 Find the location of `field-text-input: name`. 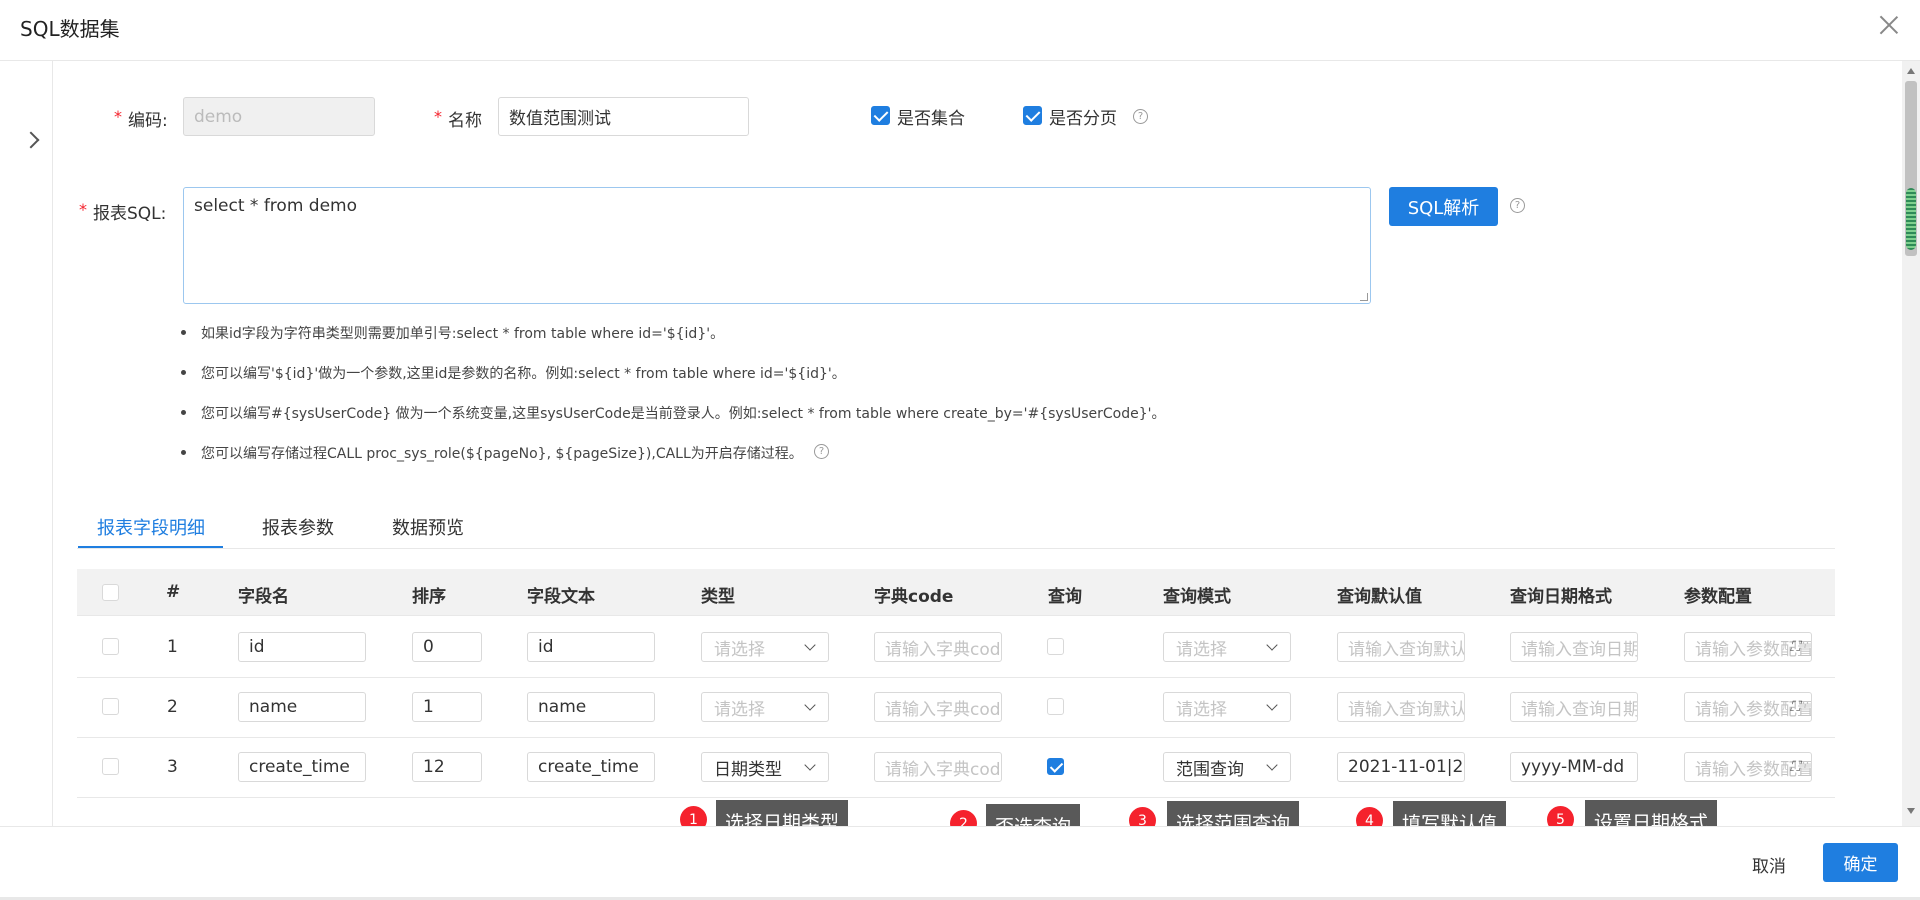

field-text-input: name is located at coordinates (591, 707).